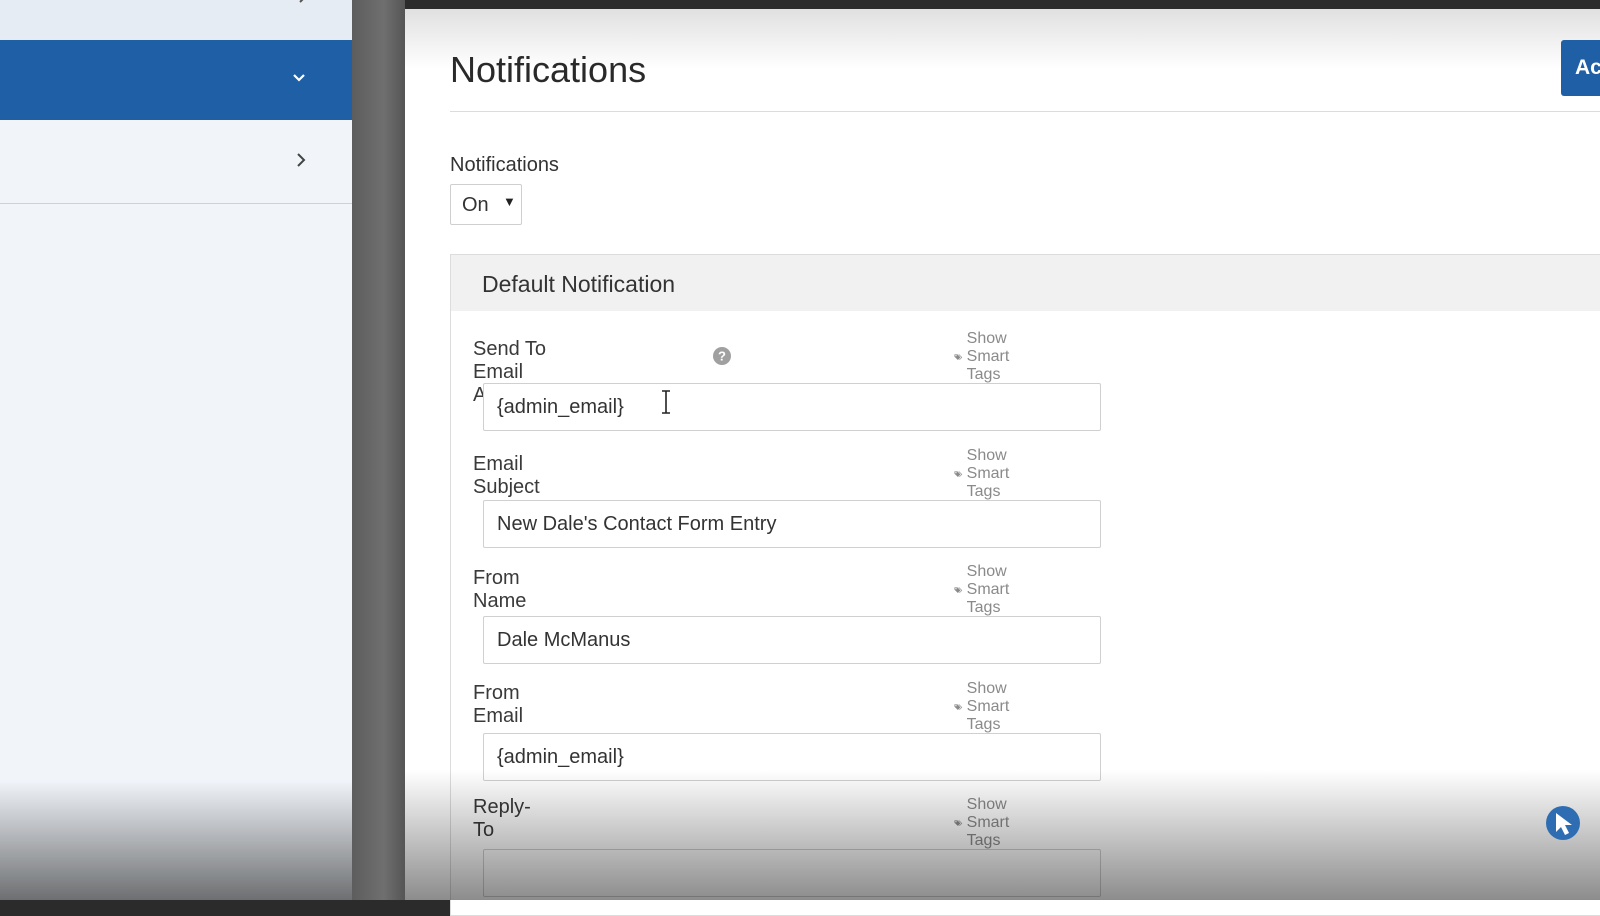 The image size is (1600, 916). I want to click on notifications-toggle-label: Notifications, so click(504, 165).